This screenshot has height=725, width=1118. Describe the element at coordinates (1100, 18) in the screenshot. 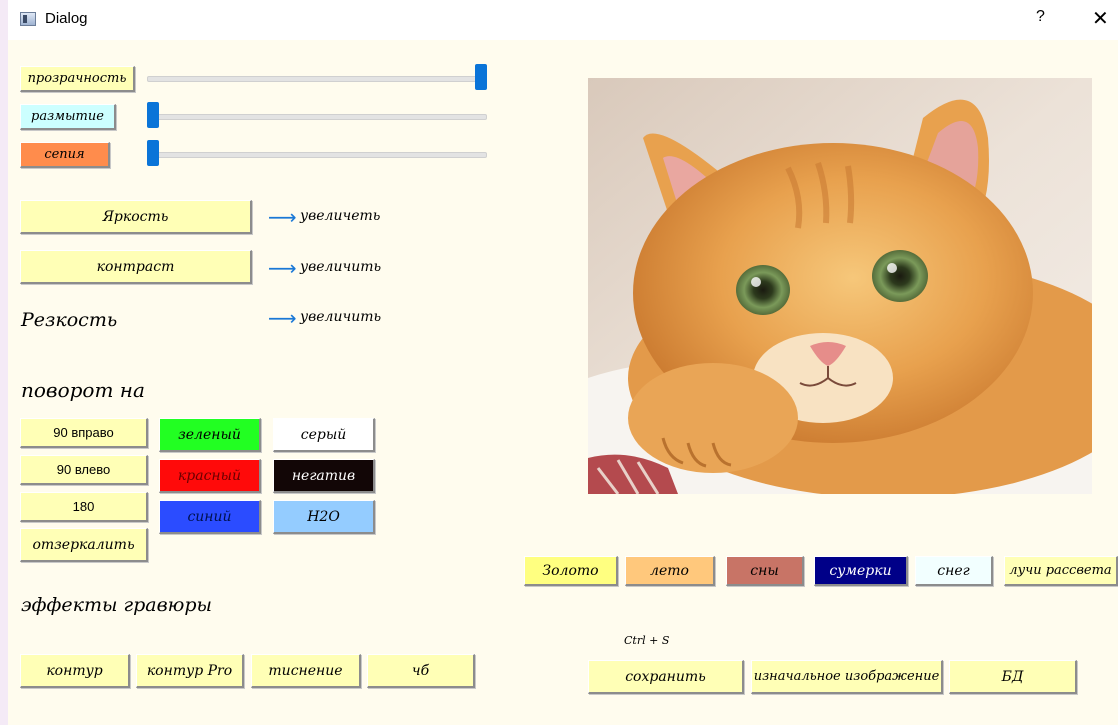

I see `close-button: ✕` at that location.